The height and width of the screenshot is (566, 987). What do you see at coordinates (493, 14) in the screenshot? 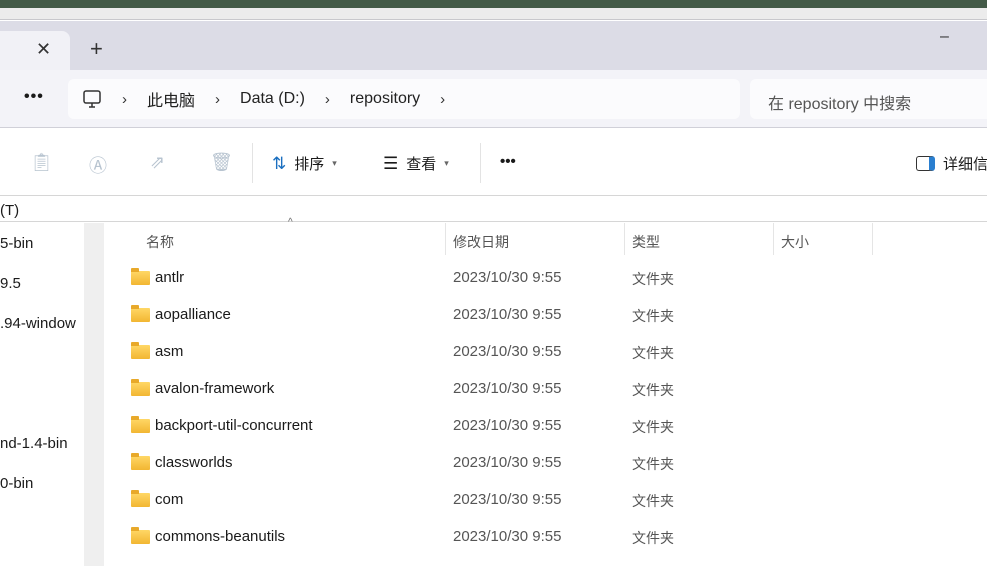
I see `window-border` at bounding box center [493, 14].